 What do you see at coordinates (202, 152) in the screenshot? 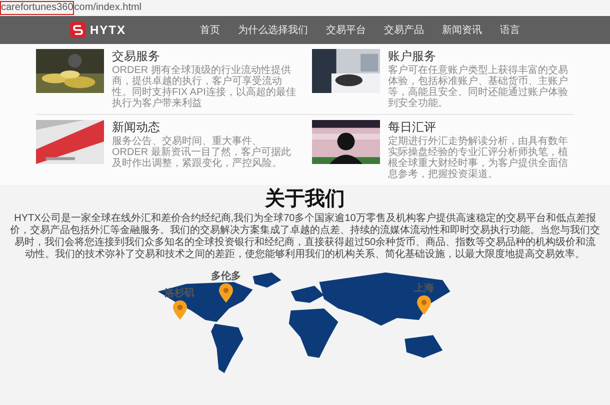
I see `card-description: 服务公告、交易时间、重大事件、ORDER 最新资讯一目了然，客户可据此及时作出调整，紧跟变化，严控风险。` at bounding box center [202, 152].